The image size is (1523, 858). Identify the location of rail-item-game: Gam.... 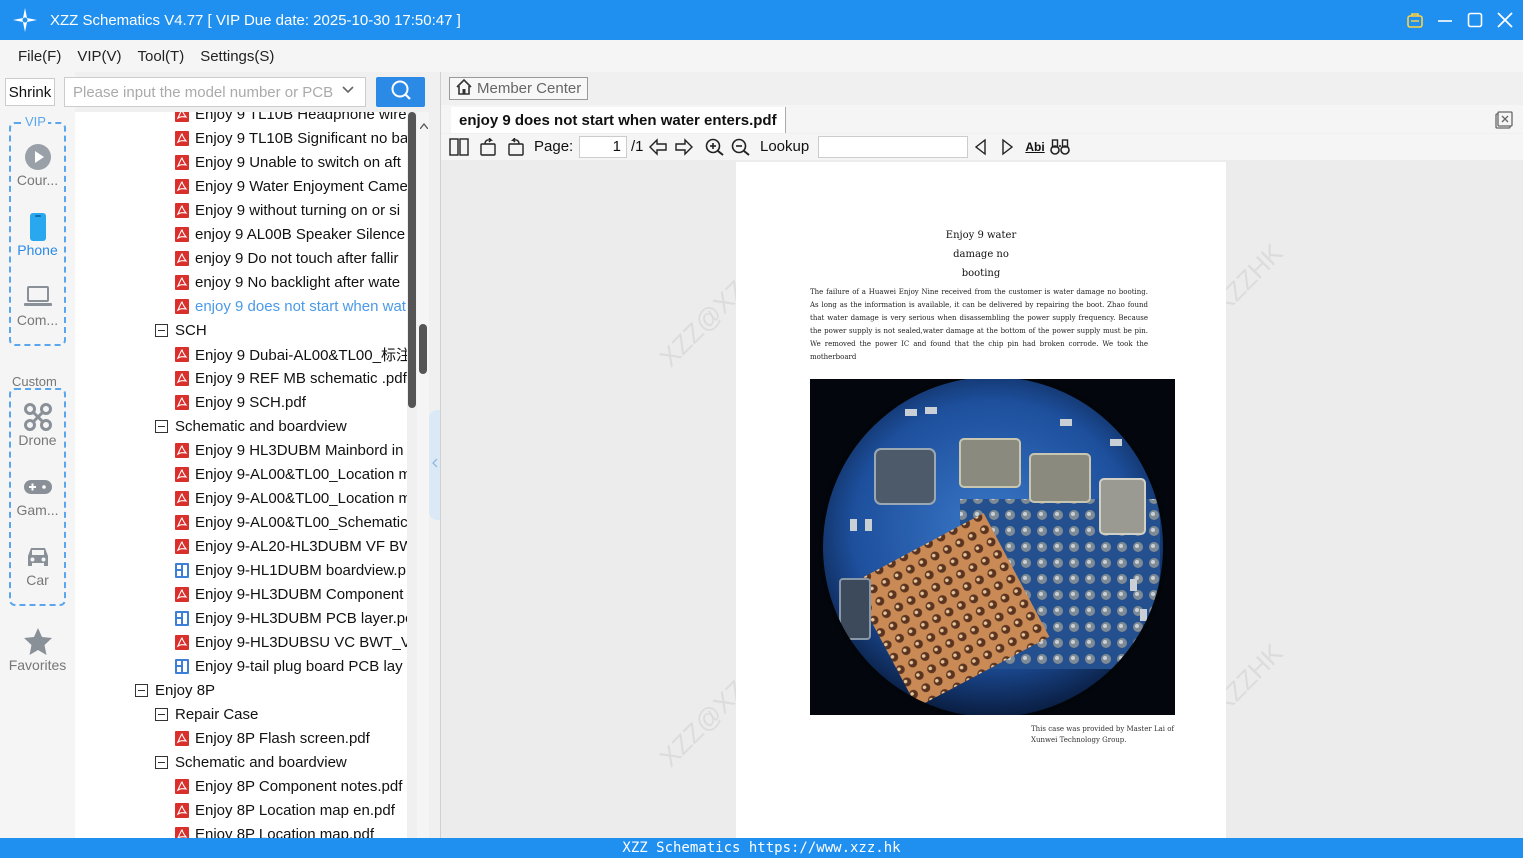
(37, 495).